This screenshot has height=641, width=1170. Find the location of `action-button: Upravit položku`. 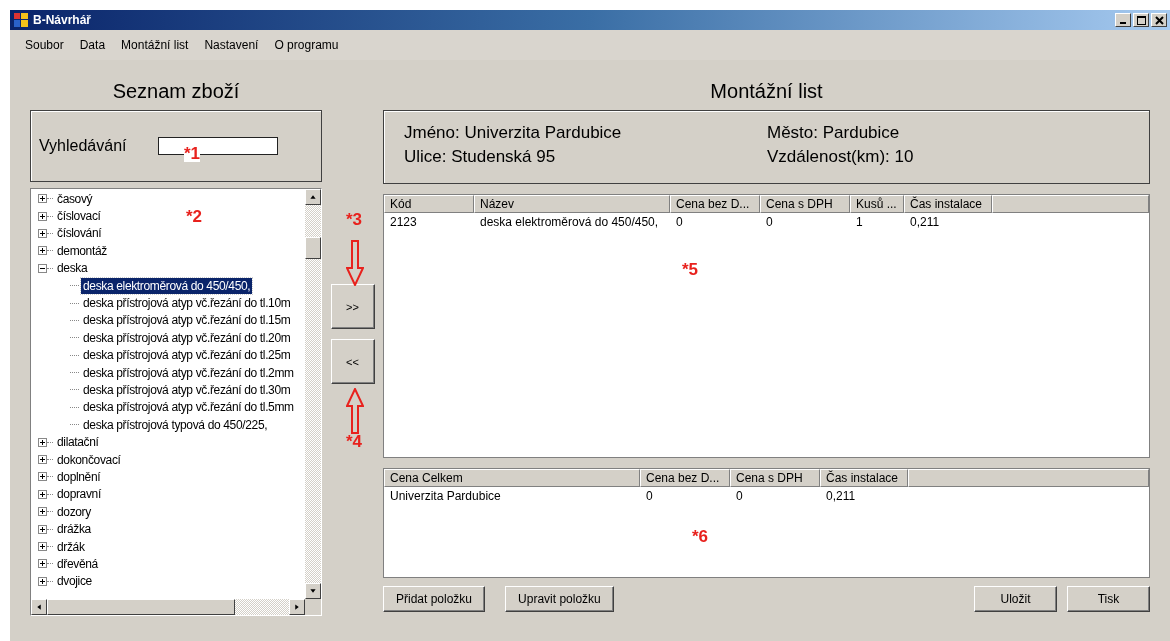

action-button: Upravit položku is located at coordinates (559, 599).